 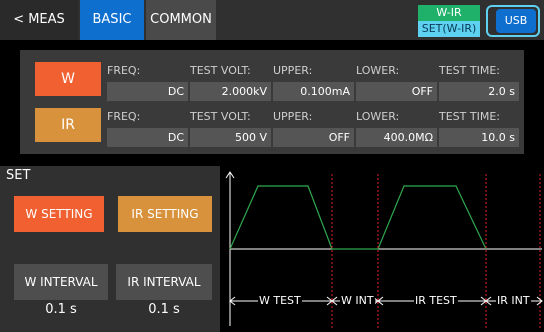 I want to click on w-test-volt-field: TEST VOLT: 2.000kV, so click(x=230, y=83).